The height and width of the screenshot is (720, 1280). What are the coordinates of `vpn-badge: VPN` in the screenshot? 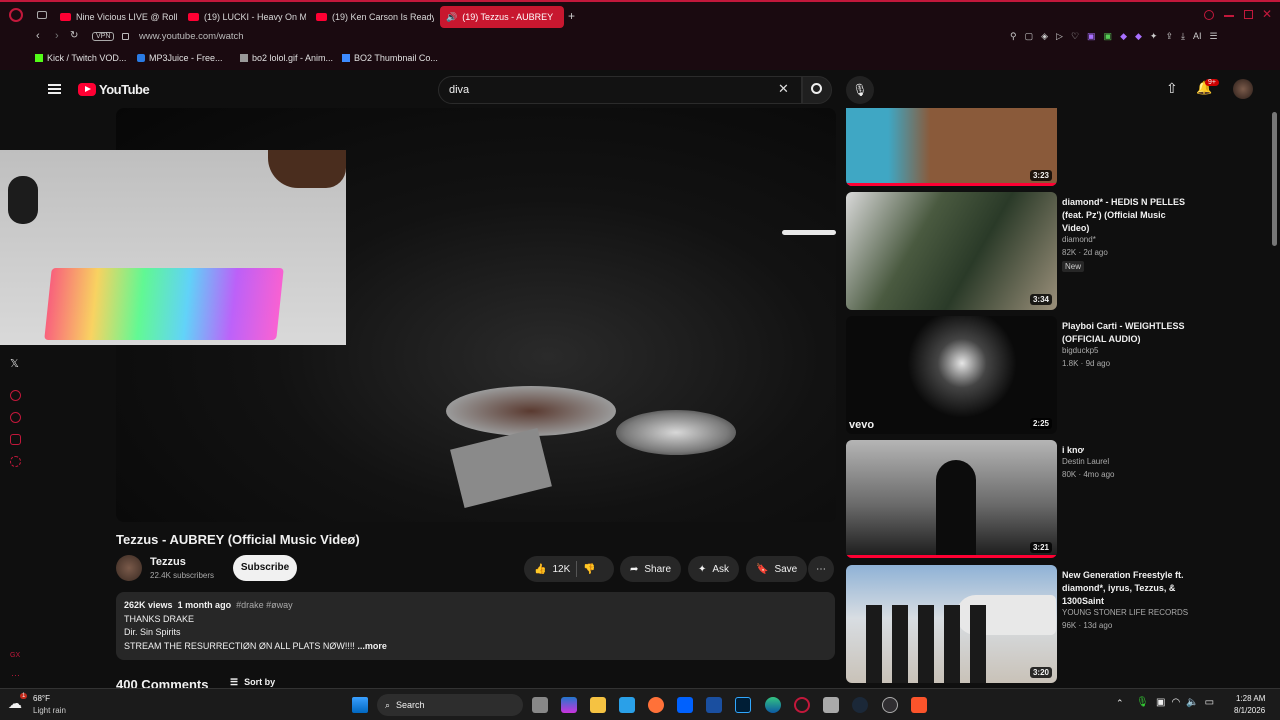 It's located at (103, 36).